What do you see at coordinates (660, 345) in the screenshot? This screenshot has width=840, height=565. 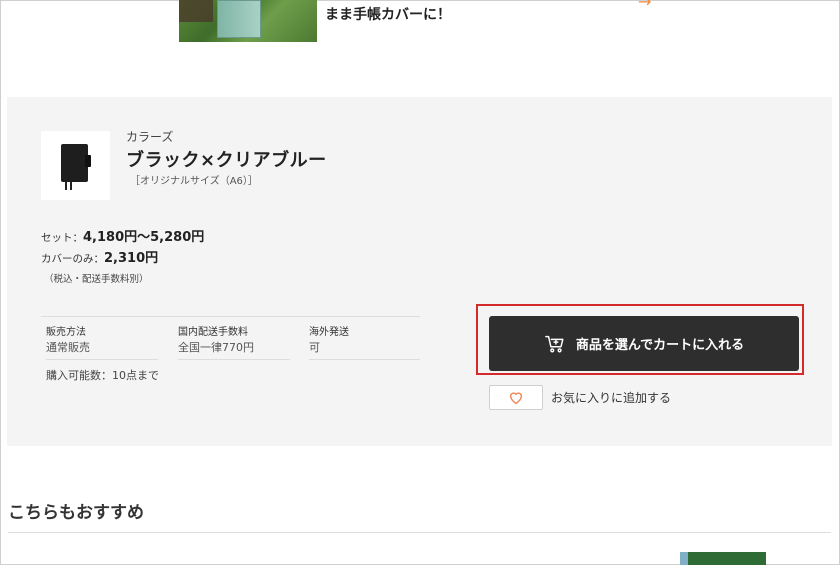 I see `add-to-cart-label: 商品を選んでカートに入れる` at bounding box center [660, 345].